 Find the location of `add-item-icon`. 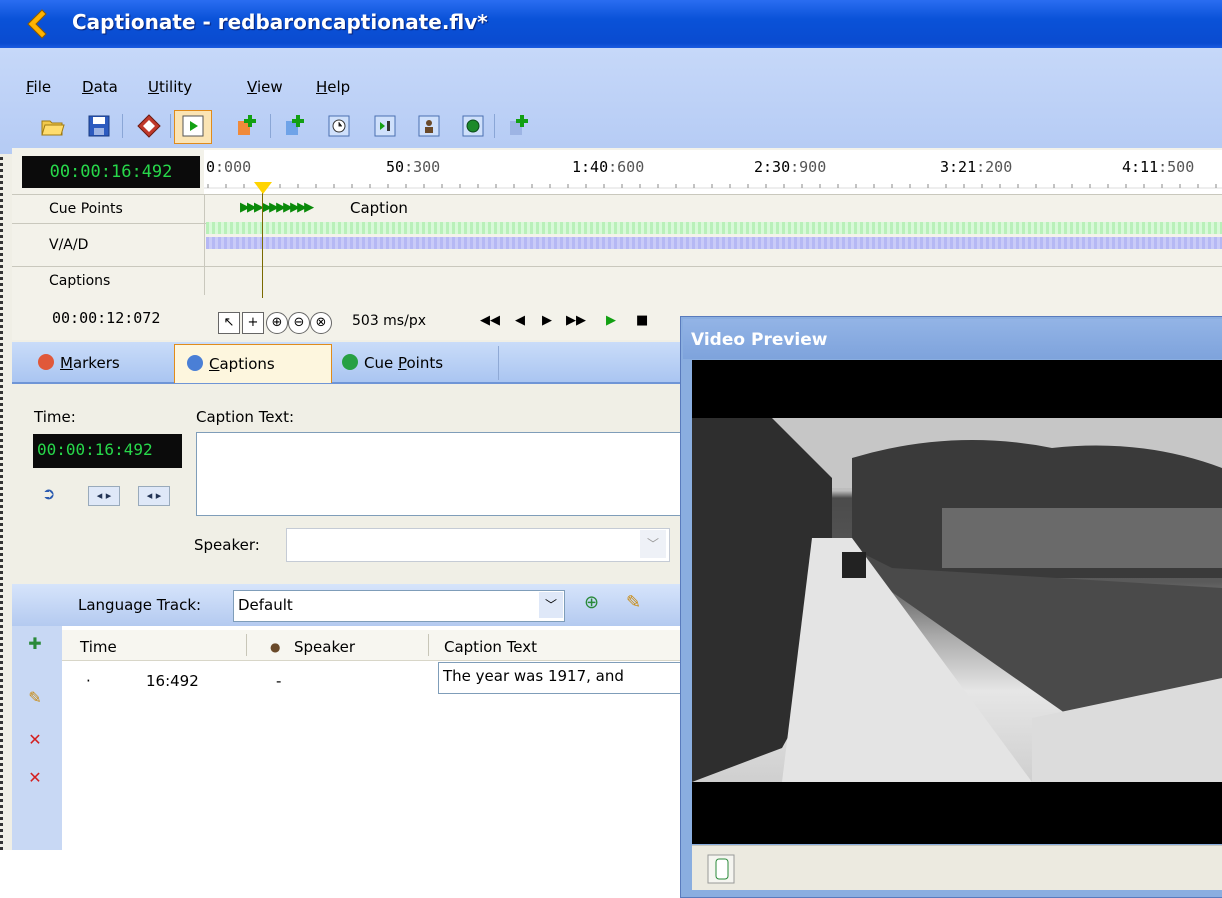

add-item-icon is located at coordinates (519, 126).